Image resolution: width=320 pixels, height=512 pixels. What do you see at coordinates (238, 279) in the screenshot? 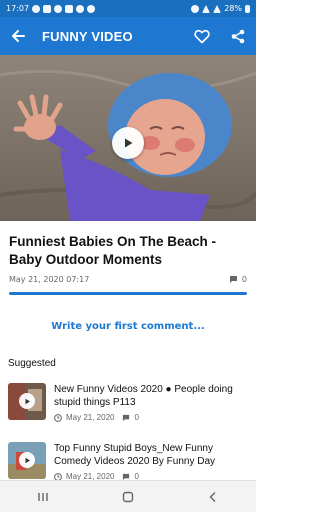
I see `comment-count: 0` at bounding box center [238, 279].